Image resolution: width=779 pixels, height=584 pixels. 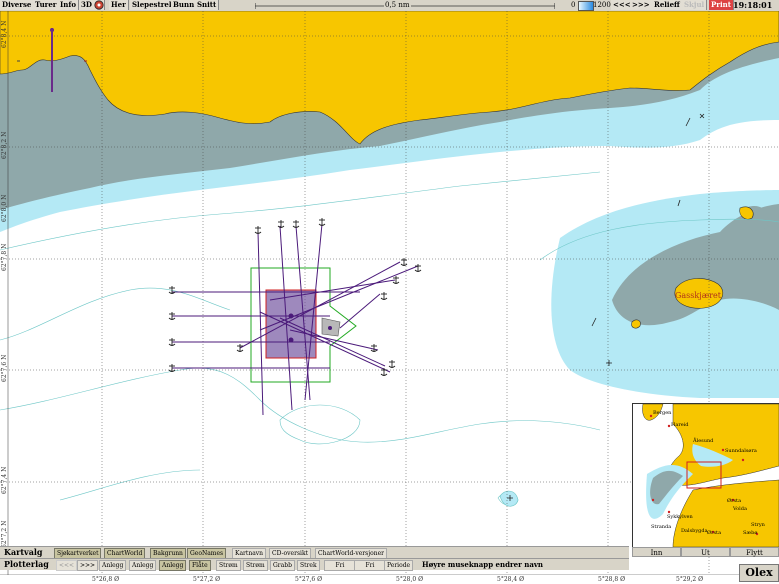 What do you see at coordinates (143, 565) in the screenshot?
I see `layer-anlegg-2: Anlegg` at bounding box center [143, 565].